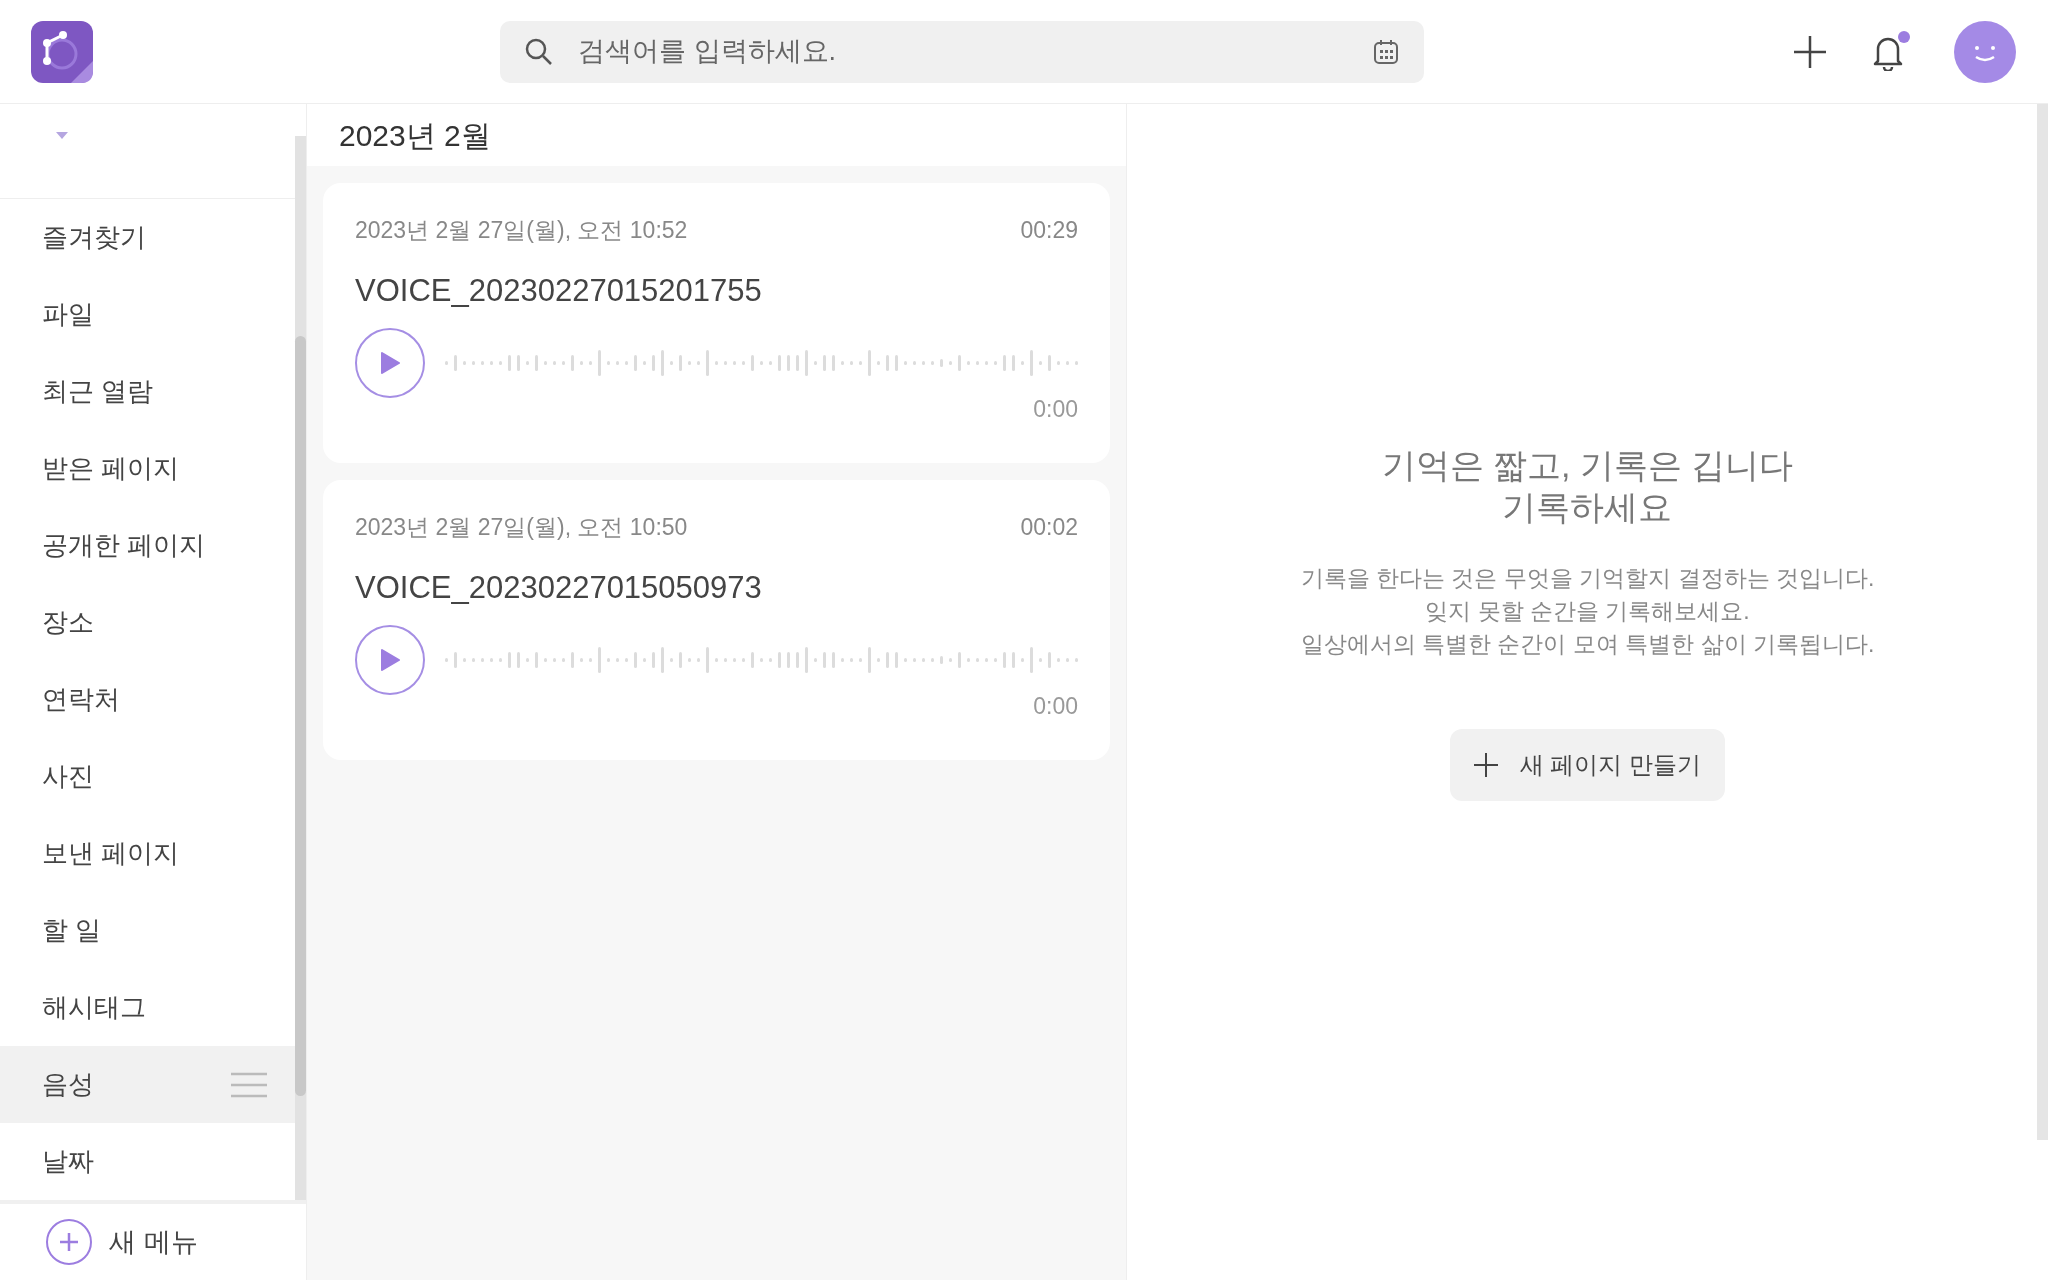  Describe the element at coordinates (62, 51) in the screenshot. I see `app-logo-icon` at that location.